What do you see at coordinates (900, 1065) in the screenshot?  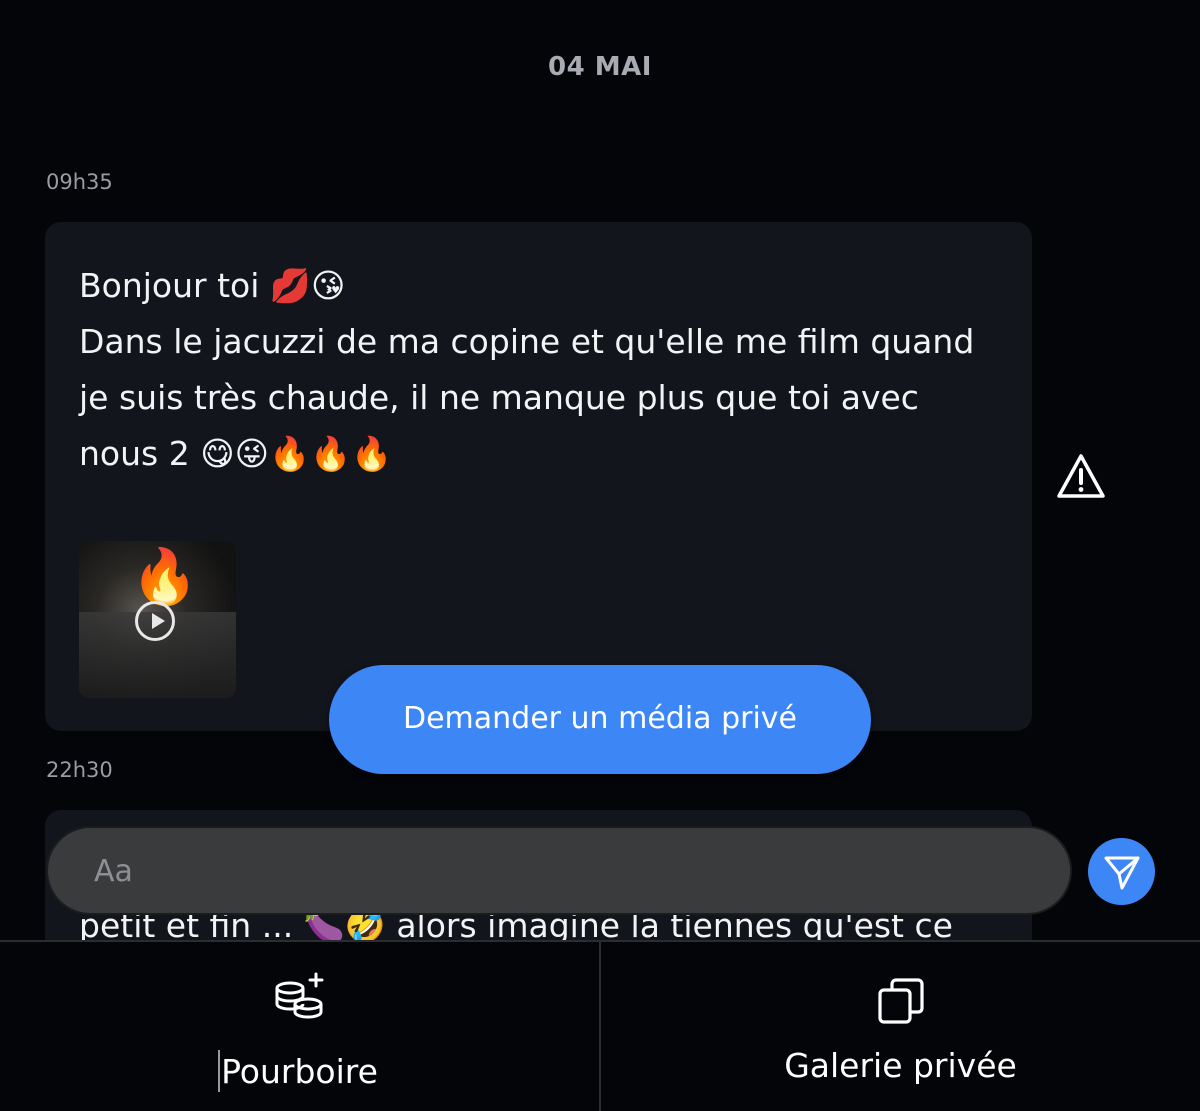 I see `gallery-label: Galerie privée` at bounding box center [900, 1065].